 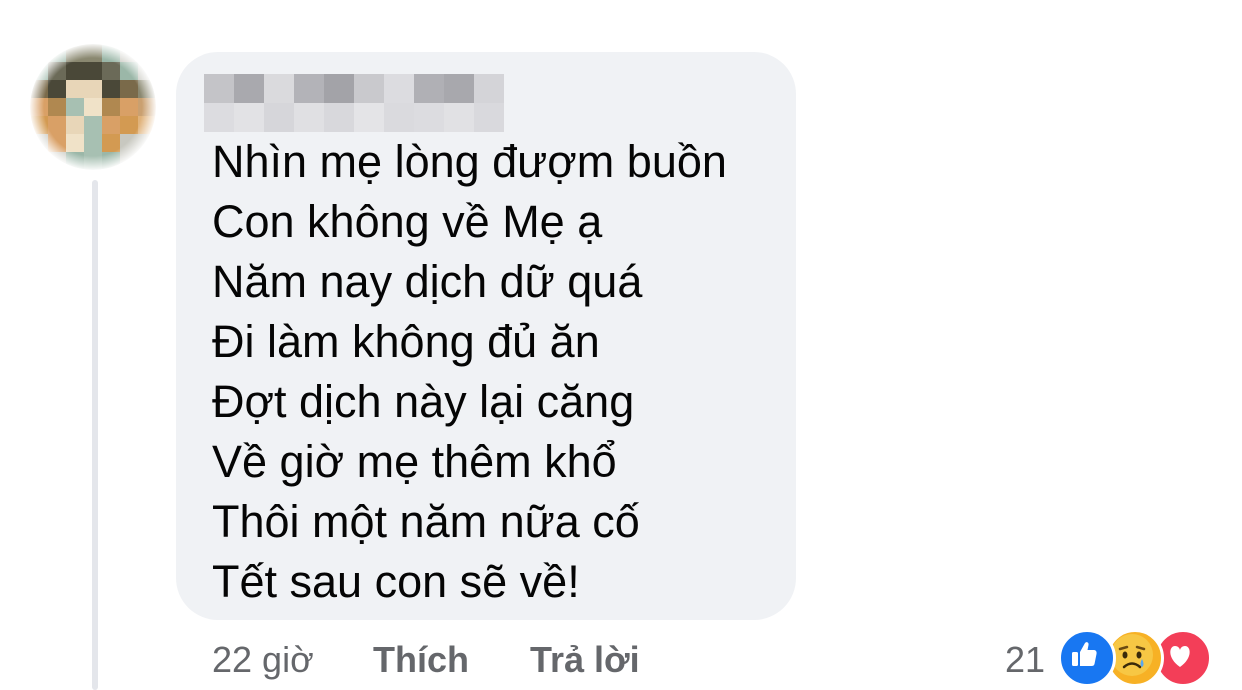 What do you see at coordinates (414, 461) in the screenshot?
I see `comment-line: Về giờ mẹ thêm khổ` at bounding box center [414, 461].